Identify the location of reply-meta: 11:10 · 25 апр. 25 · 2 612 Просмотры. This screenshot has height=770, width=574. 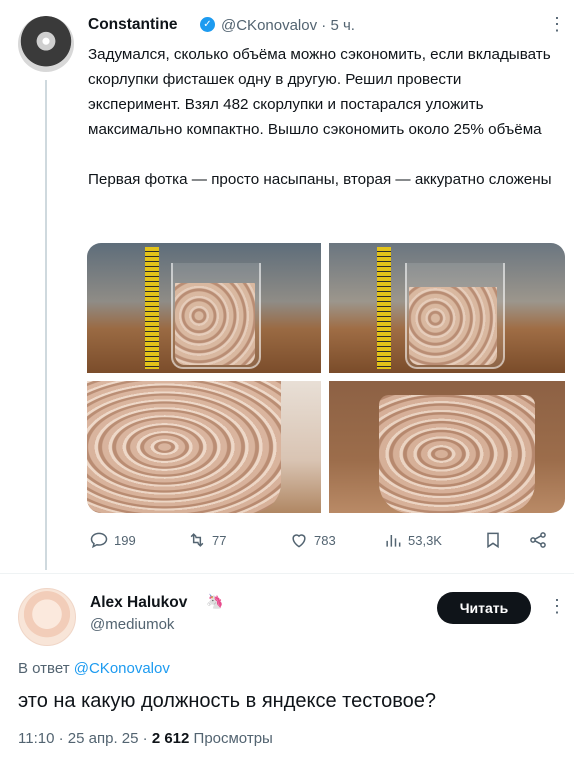
(145, 738).